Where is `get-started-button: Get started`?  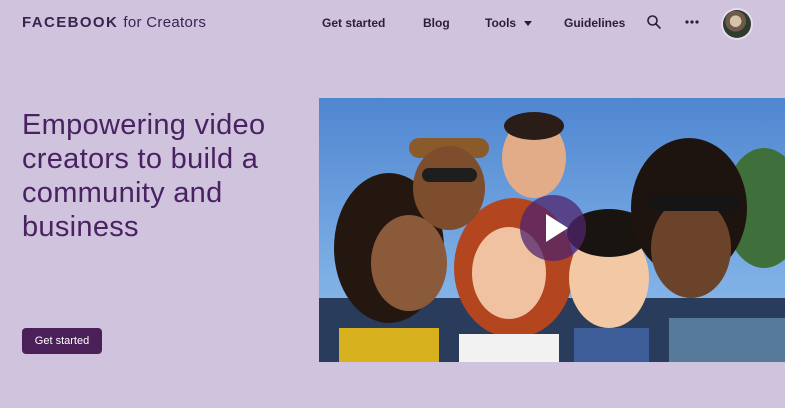 get-started-button: Get started is located at coordinates (62, 341).